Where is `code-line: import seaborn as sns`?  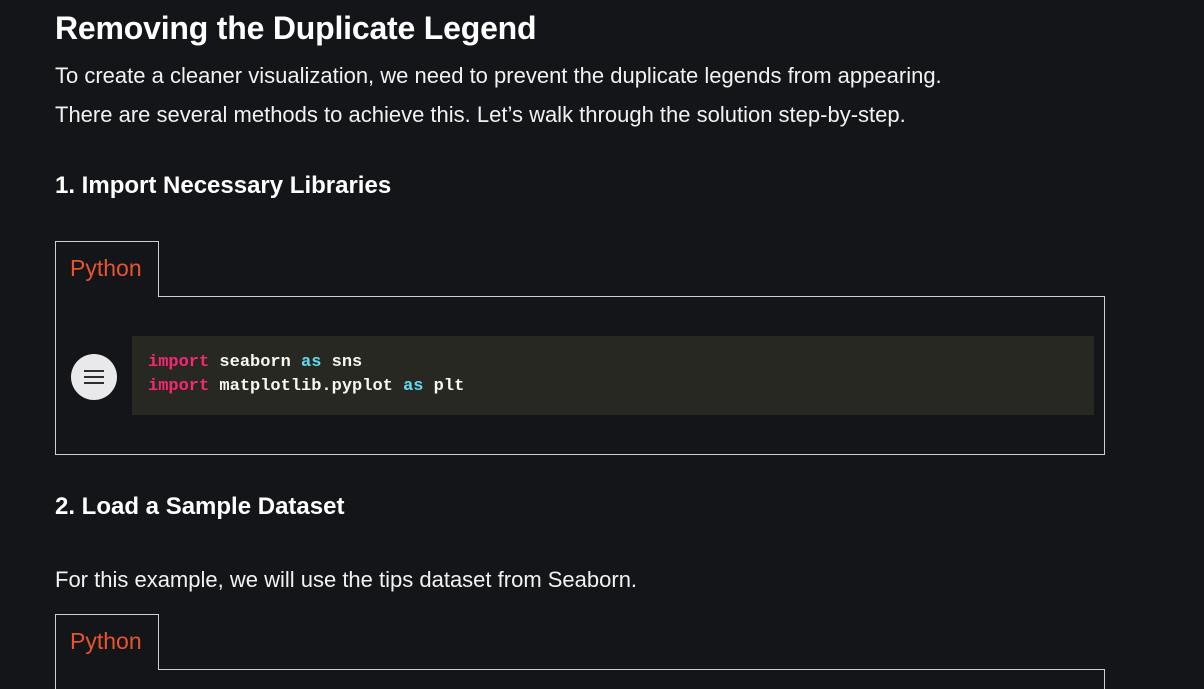 code-line: import seaborn as sns is located at coordinates (255, 362).